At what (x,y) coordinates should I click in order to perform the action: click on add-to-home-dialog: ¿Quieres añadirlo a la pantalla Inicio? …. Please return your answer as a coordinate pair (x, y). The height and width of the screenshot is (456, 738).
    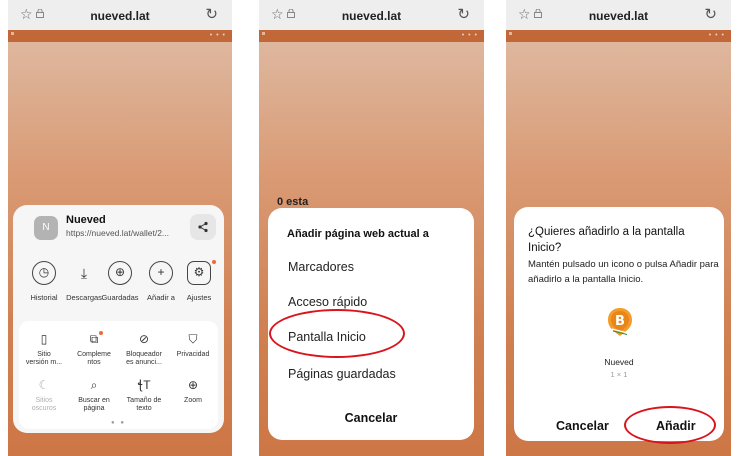
    Looking at the image, I should click on (619, 324).